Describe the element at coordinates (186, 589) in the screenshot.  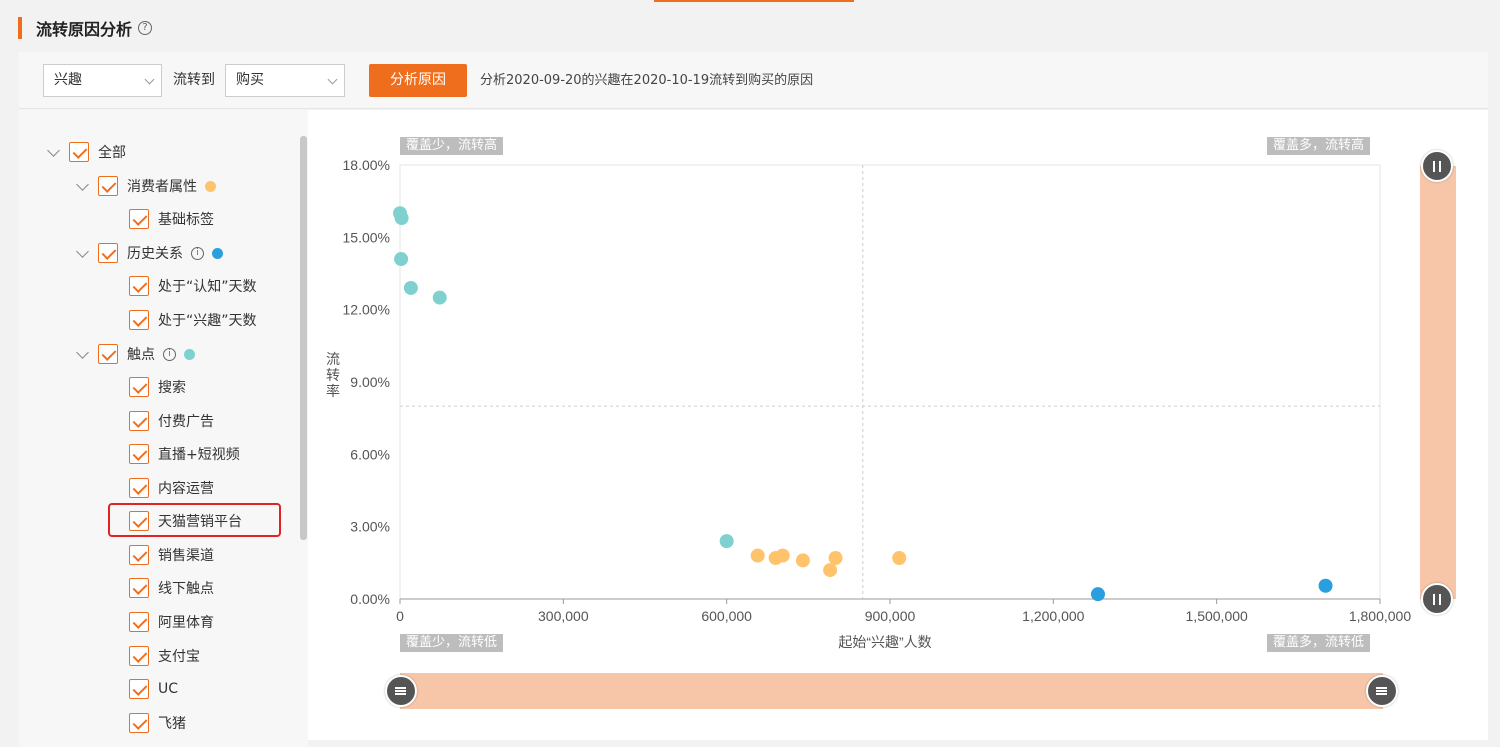
I see `tree-label: 线下触点` at that location.